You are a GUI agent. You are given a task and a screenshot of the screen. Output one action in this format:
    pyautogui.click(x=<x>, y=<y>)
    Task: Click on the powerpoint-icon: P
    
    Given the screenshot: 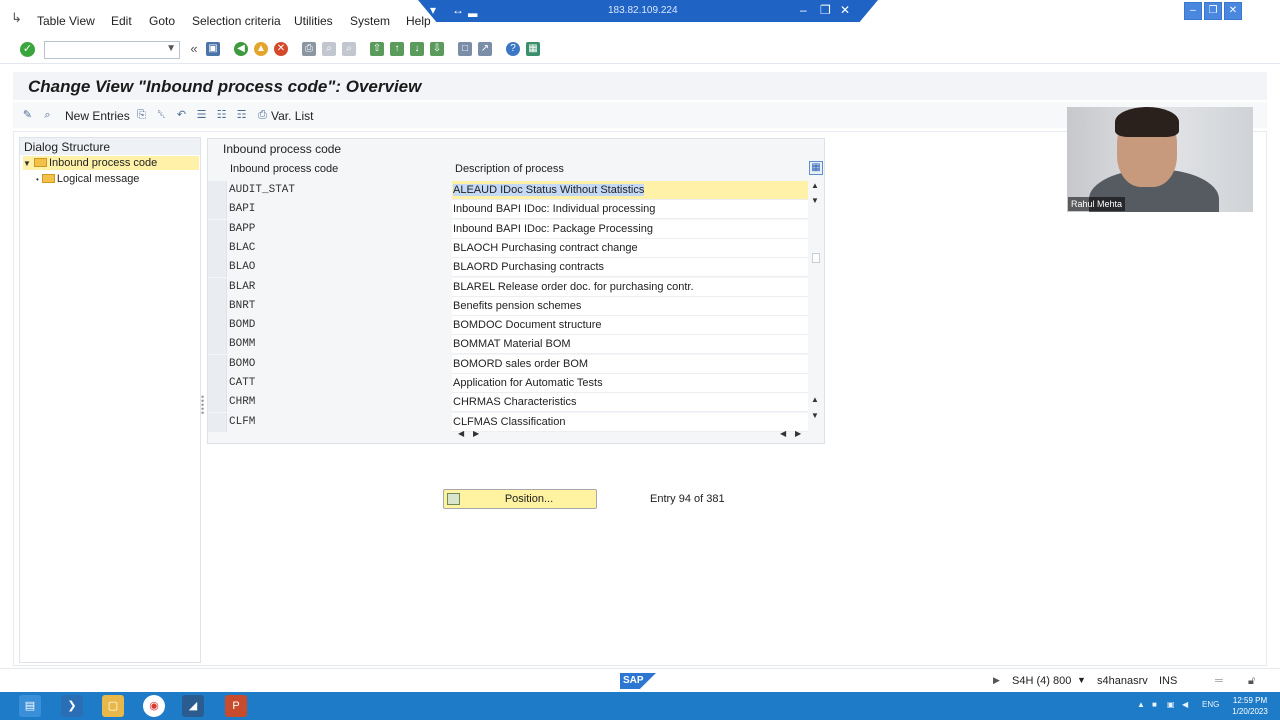 What is the action you would take?
    pyautogui.click(x=236, y=706)
    